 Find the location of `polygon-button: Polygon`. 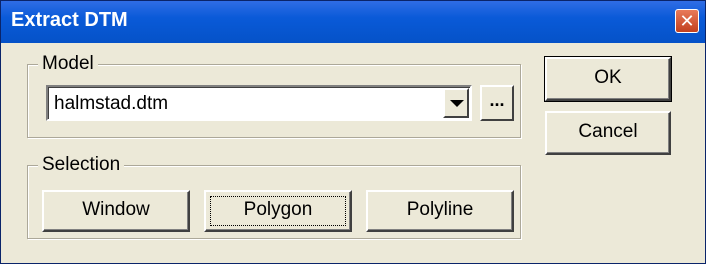

polygon-button: Polygon is located at coordinates (278, 211).